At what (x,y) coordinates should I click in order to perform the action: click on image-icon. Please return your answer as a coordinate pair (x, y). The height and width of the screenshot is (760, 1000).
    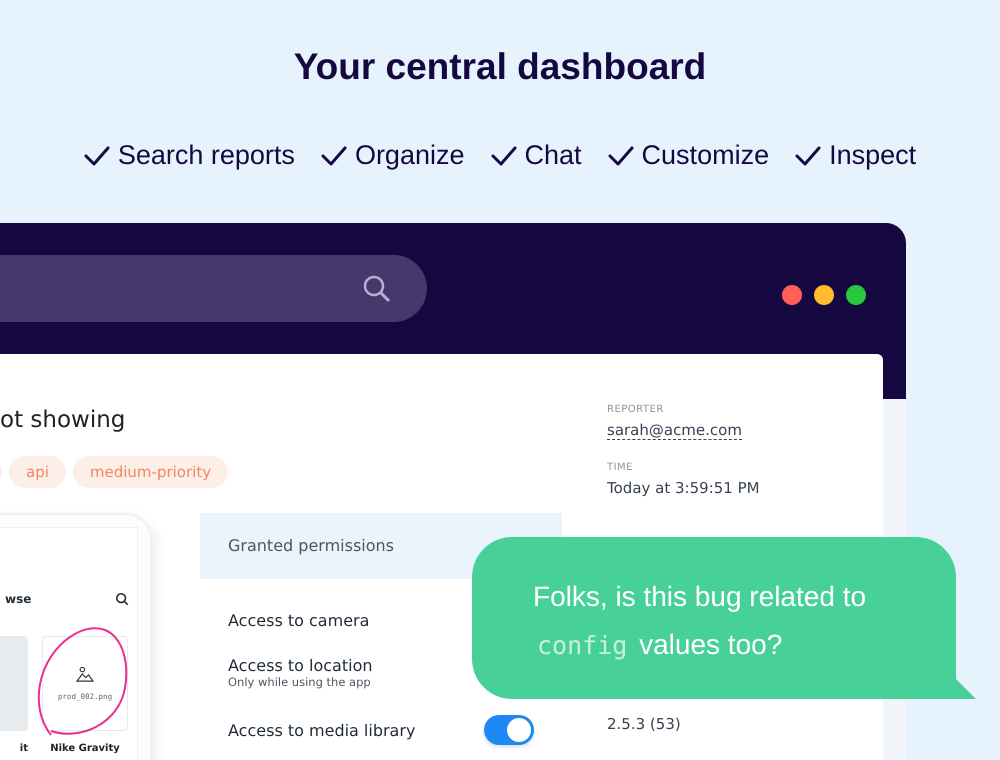
    Looking at the image, I should click on (85, 674).